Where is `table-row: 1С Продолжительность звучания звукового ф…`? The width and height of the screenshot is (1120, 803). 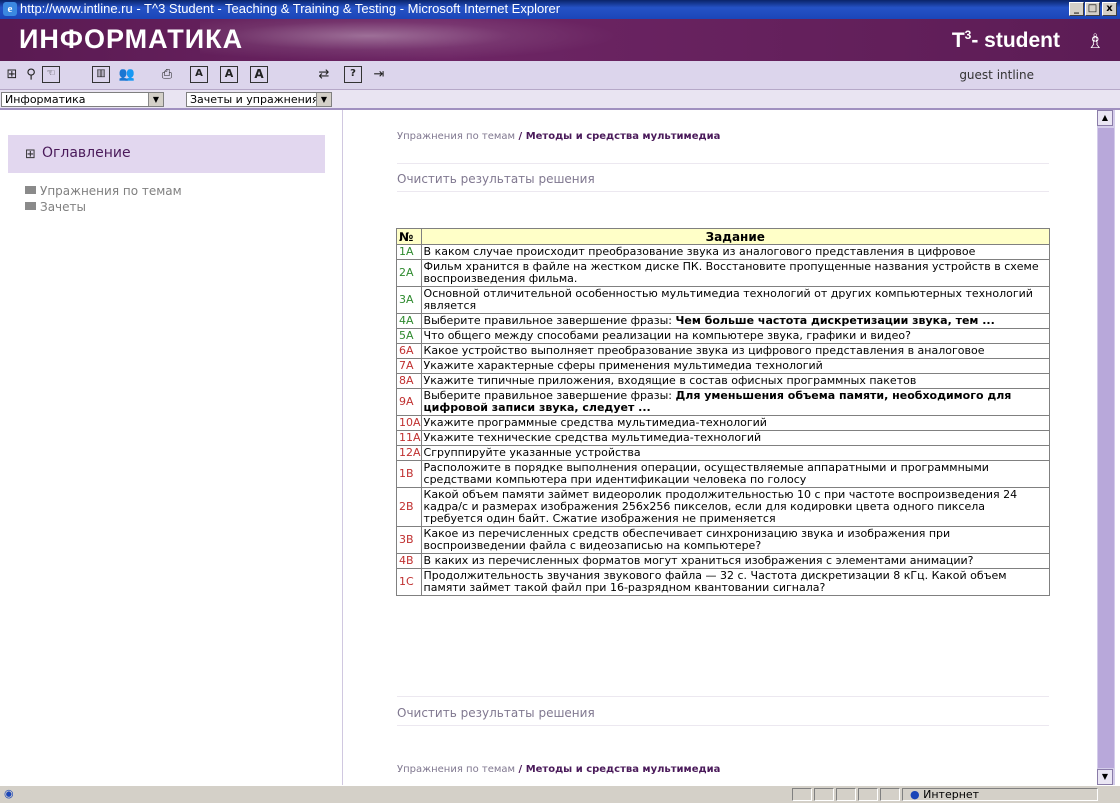
table-row: 1С Продолжительность звучания звукового ф… is located at coordinates (723, 582).